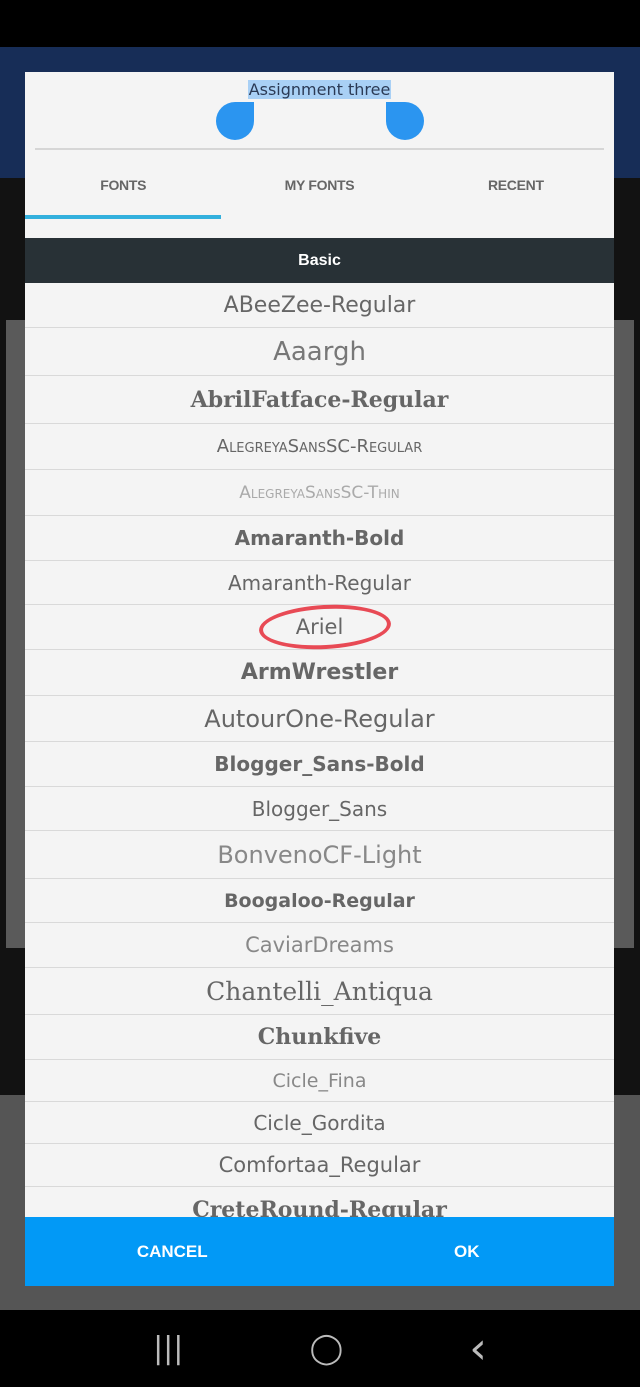  I want to click on font-name: AlegreyaSansSC-Thin, so click(319, 492).